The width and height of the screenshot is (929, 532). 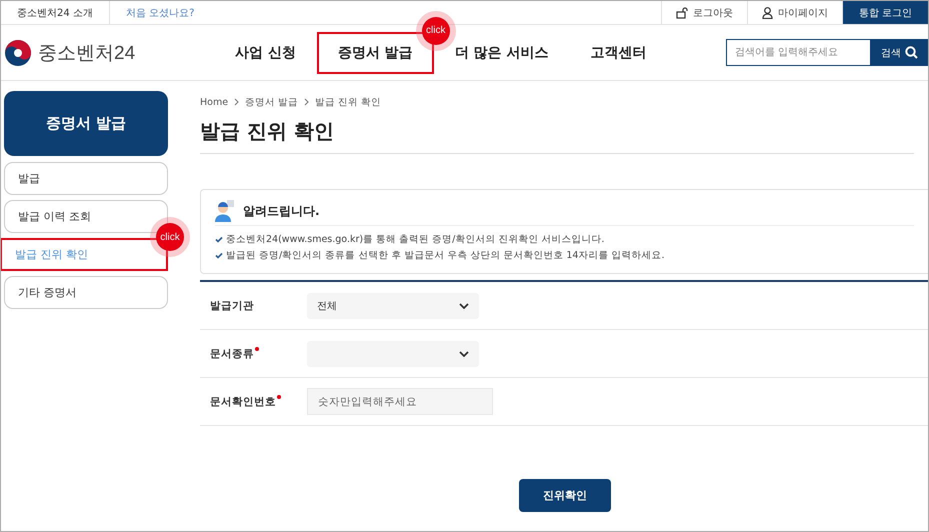 What do you see at coordinates (767, 12) in the screenshot?
I see `person-icon` at bounding box center [767, 12].